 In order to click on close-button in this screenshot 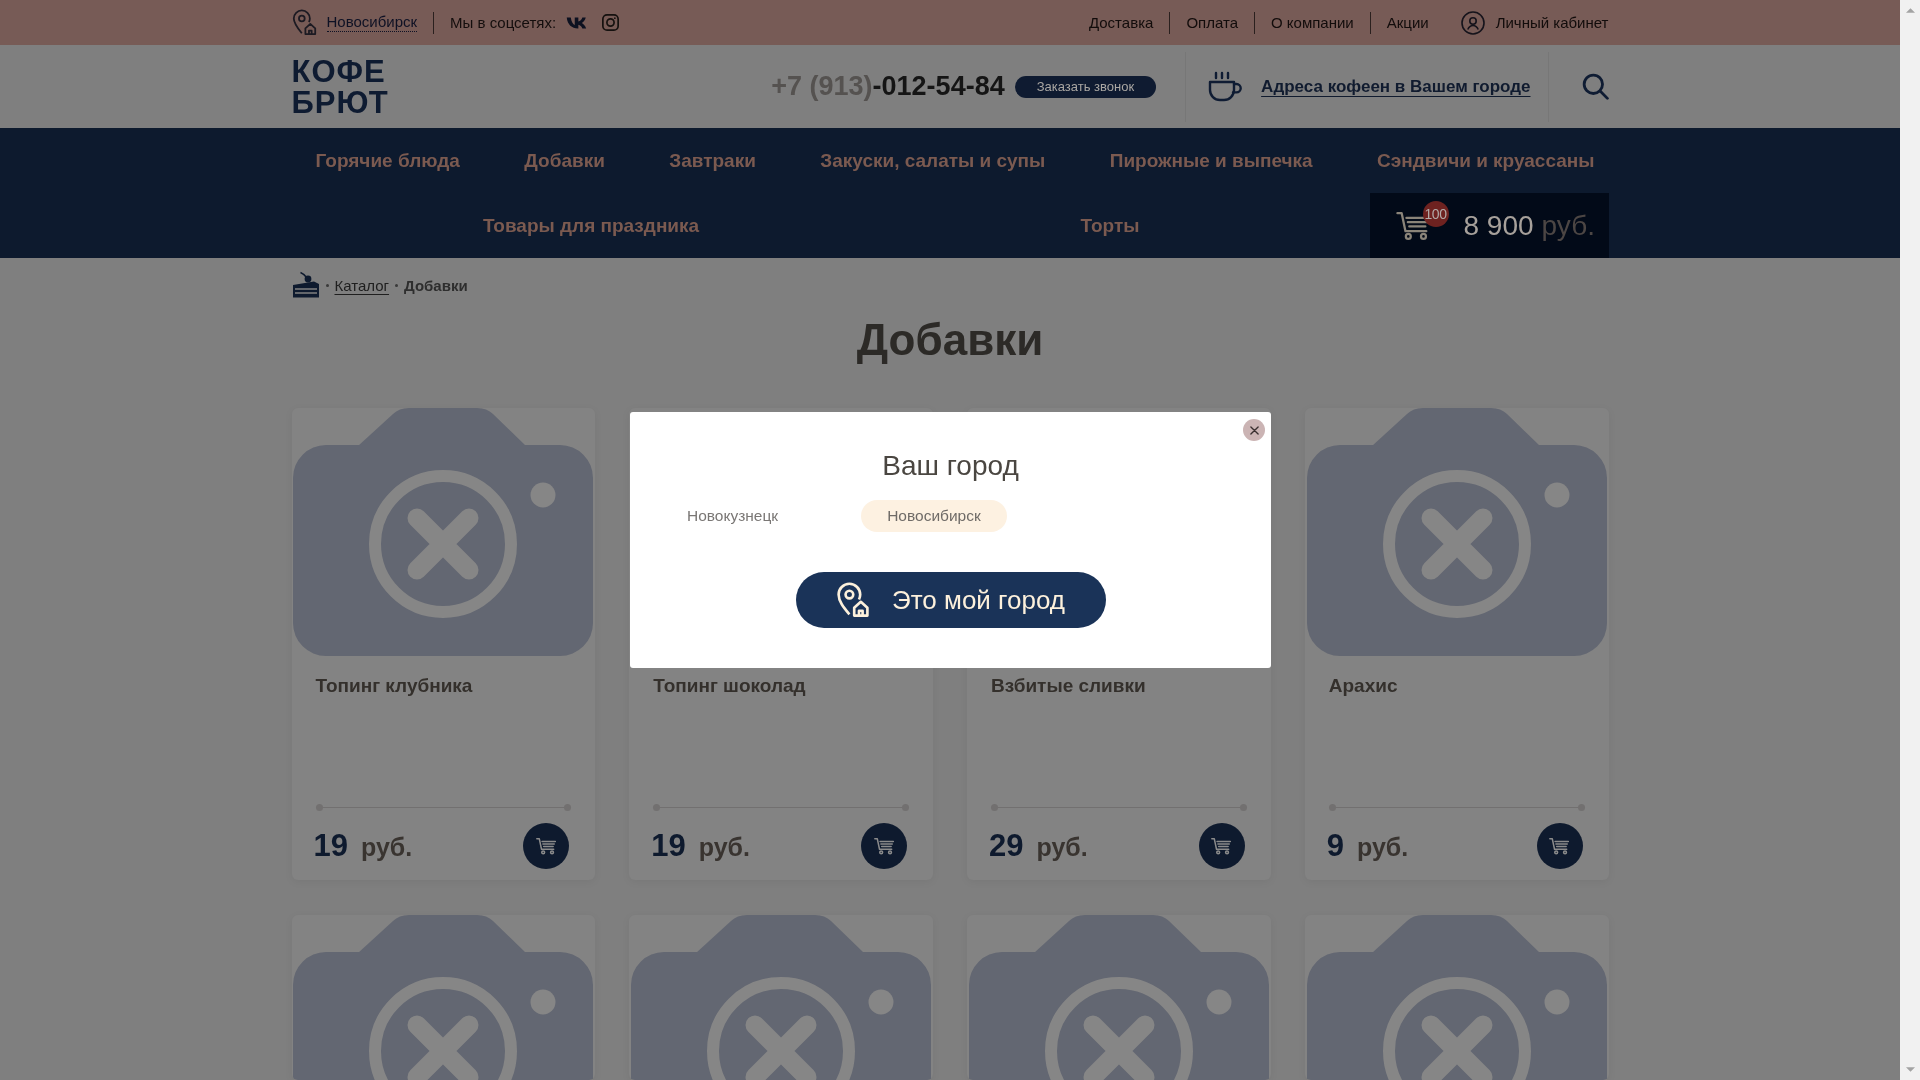, I will do `click(1254, 430)`.